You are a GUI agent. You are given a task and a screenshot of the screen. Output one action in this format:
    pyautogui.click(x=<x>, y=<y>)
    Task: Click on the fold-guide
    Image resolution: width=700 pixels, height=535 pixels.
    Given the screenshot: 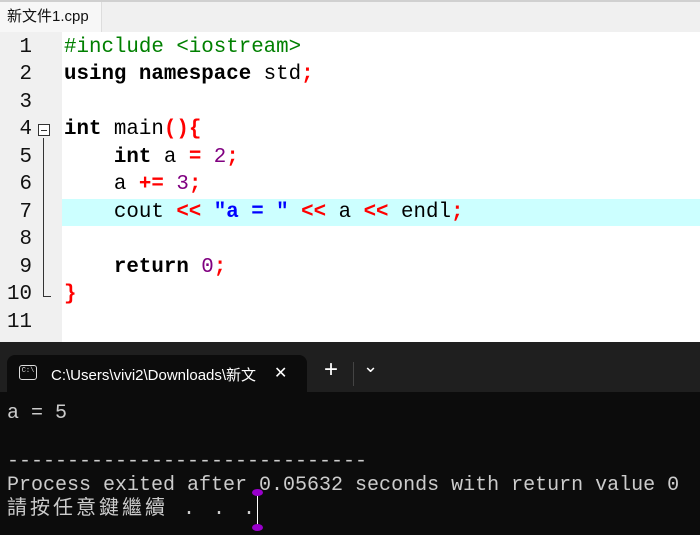 What is the action you would take?
    pyautogui.click(x=43, y=213)
    